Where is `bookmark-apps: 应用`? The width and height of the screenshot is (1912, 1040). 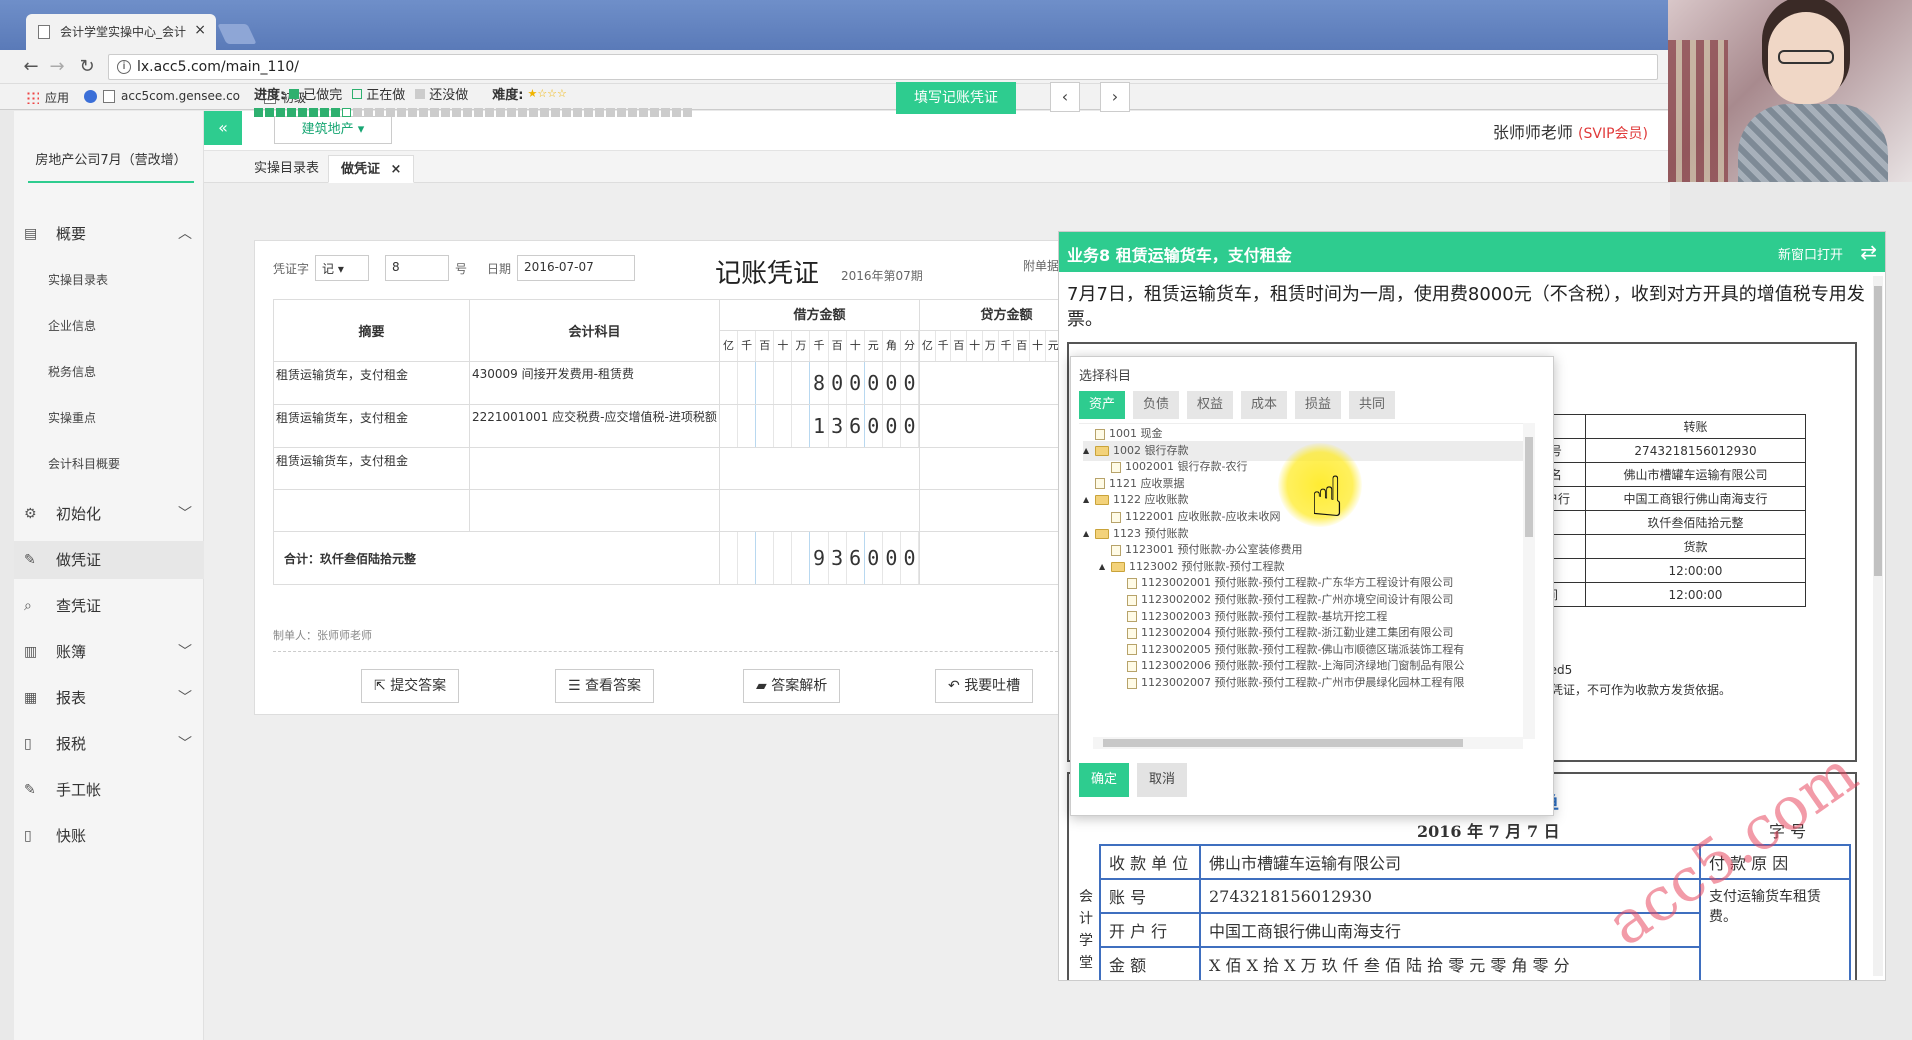 bookmark-apps: 应用 is located at coordinates (47, 97).